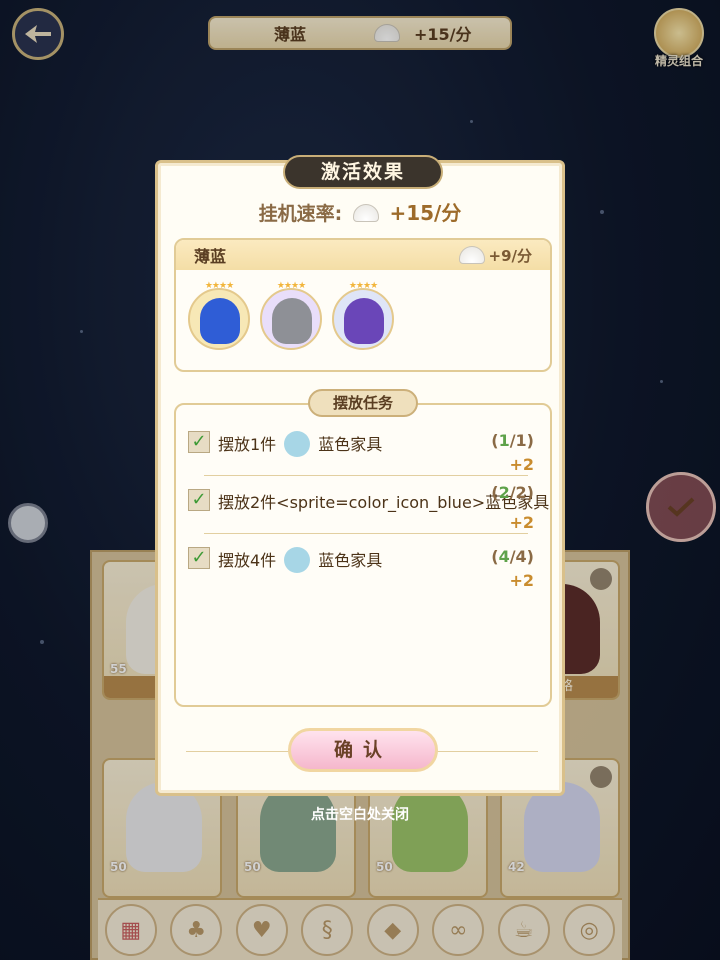  I want to click on idle-rate-row: 挂机速率: +15/分, so click(360, 211).